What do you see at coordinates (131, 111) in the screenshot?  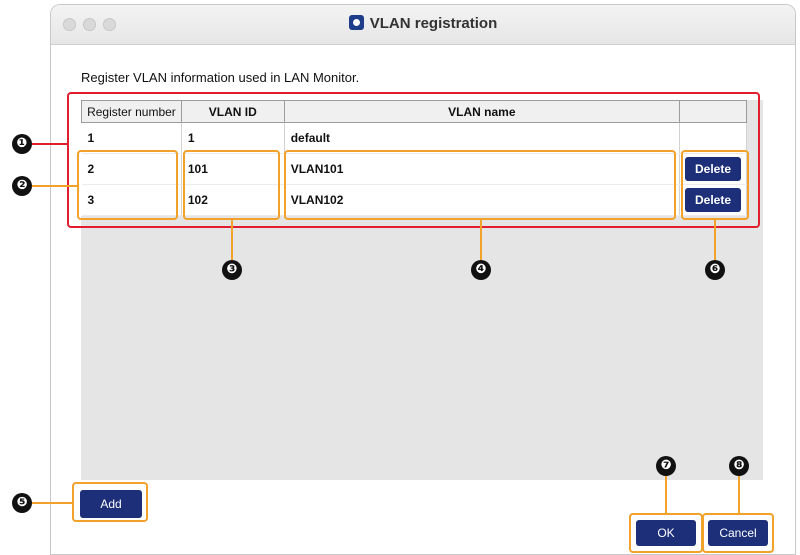 I see `column-header-register-number: Register number` at bounding box center [131, 111].